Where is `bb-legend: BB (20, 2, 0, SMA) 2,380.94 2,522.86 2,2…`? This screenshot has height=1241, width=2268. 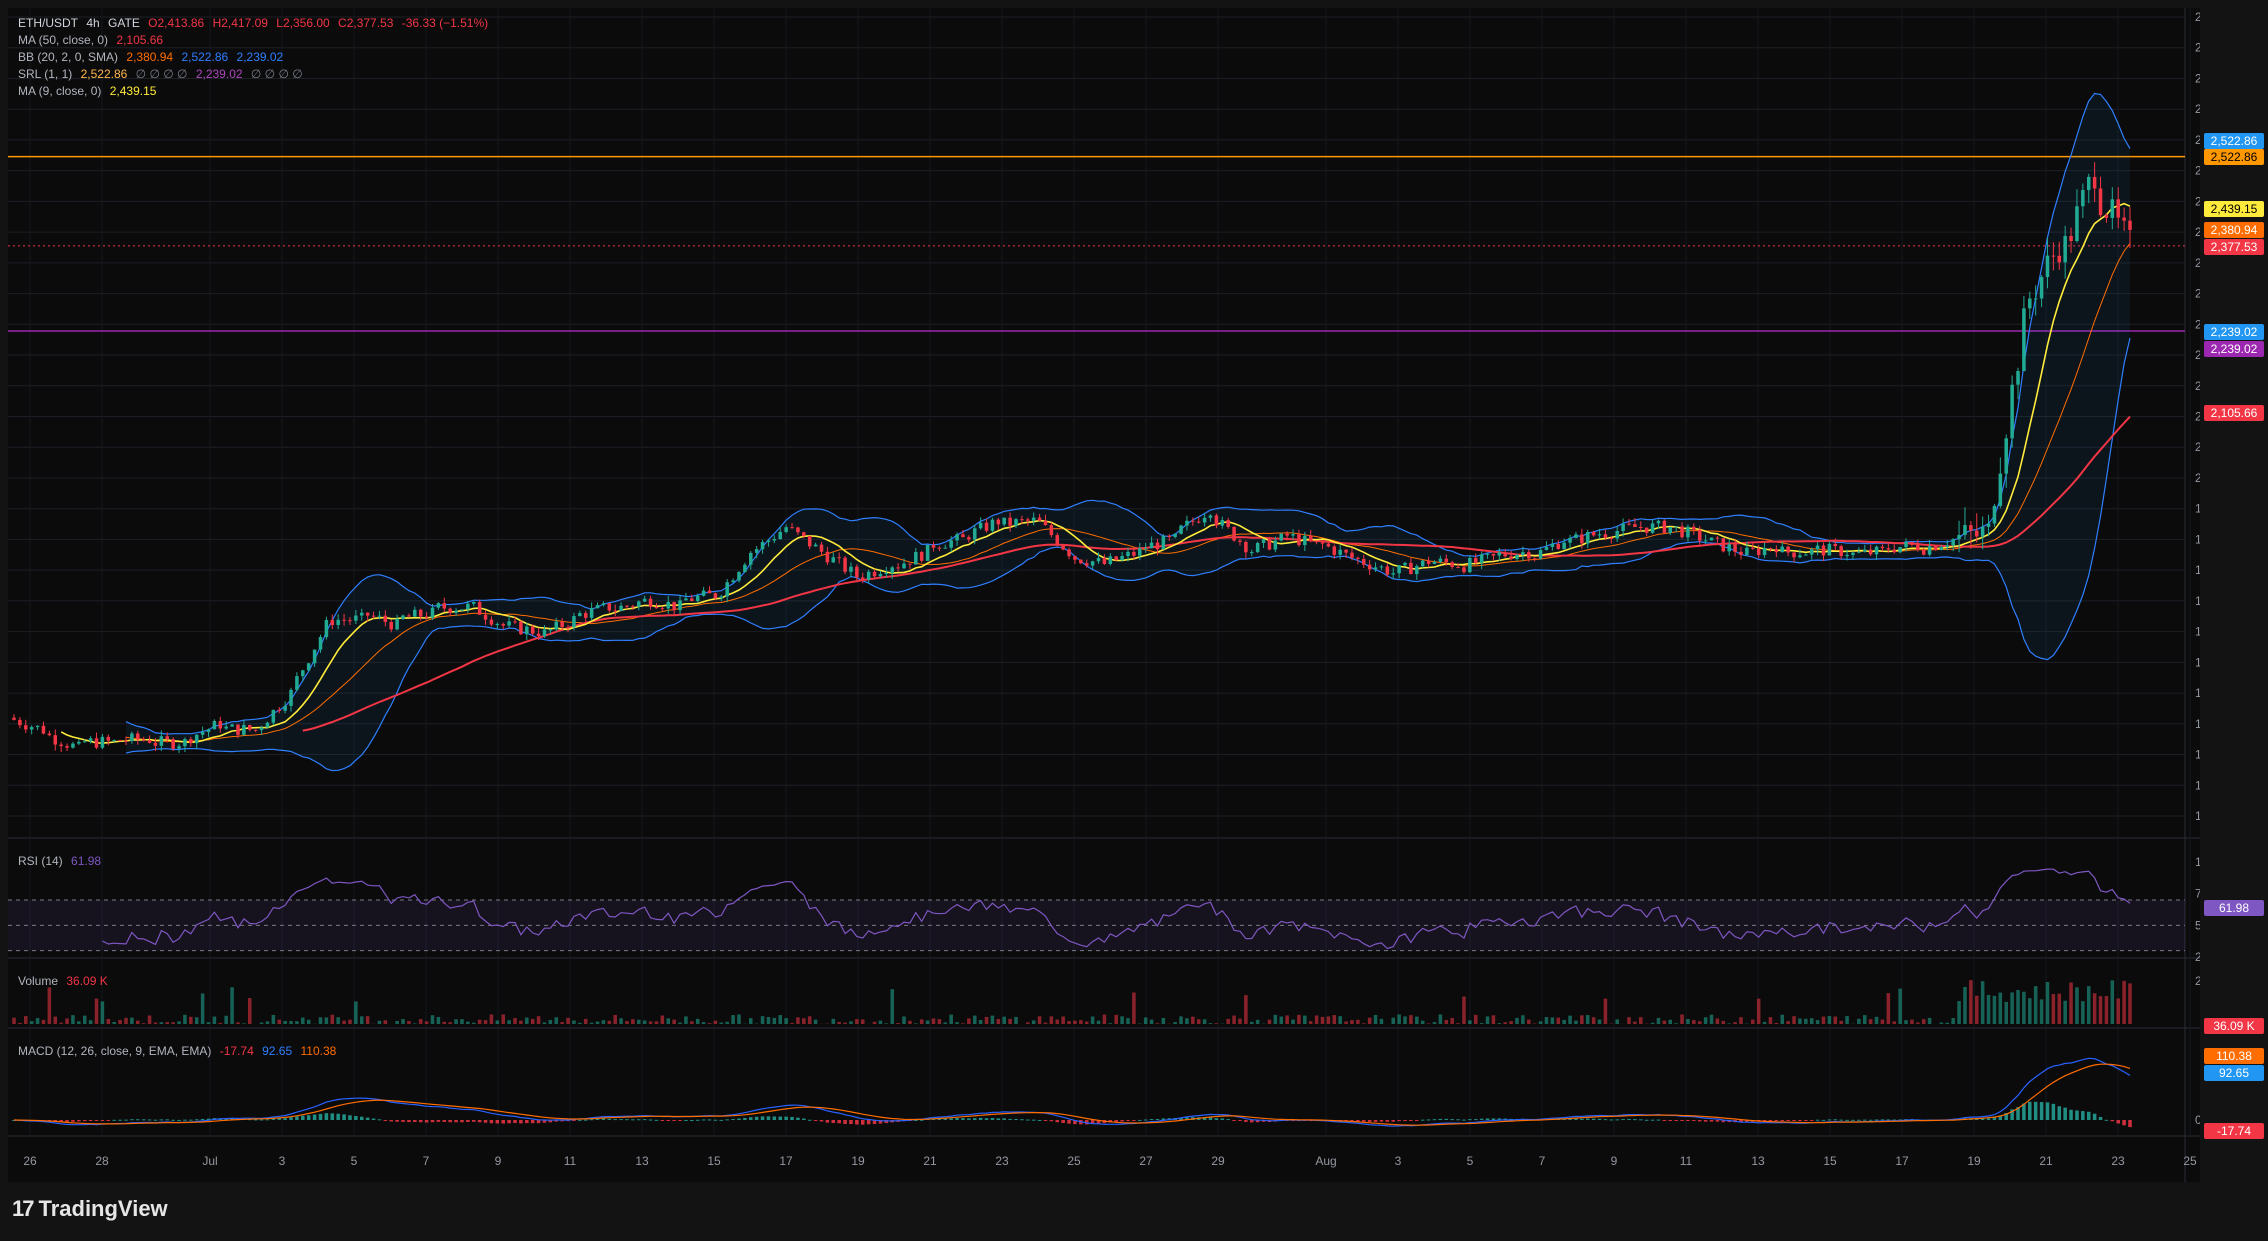 bb-legend: BB (20, 2, 0, SMA) 2,380.94 2,522.86 2,2… is located at coordinates (153, 57).